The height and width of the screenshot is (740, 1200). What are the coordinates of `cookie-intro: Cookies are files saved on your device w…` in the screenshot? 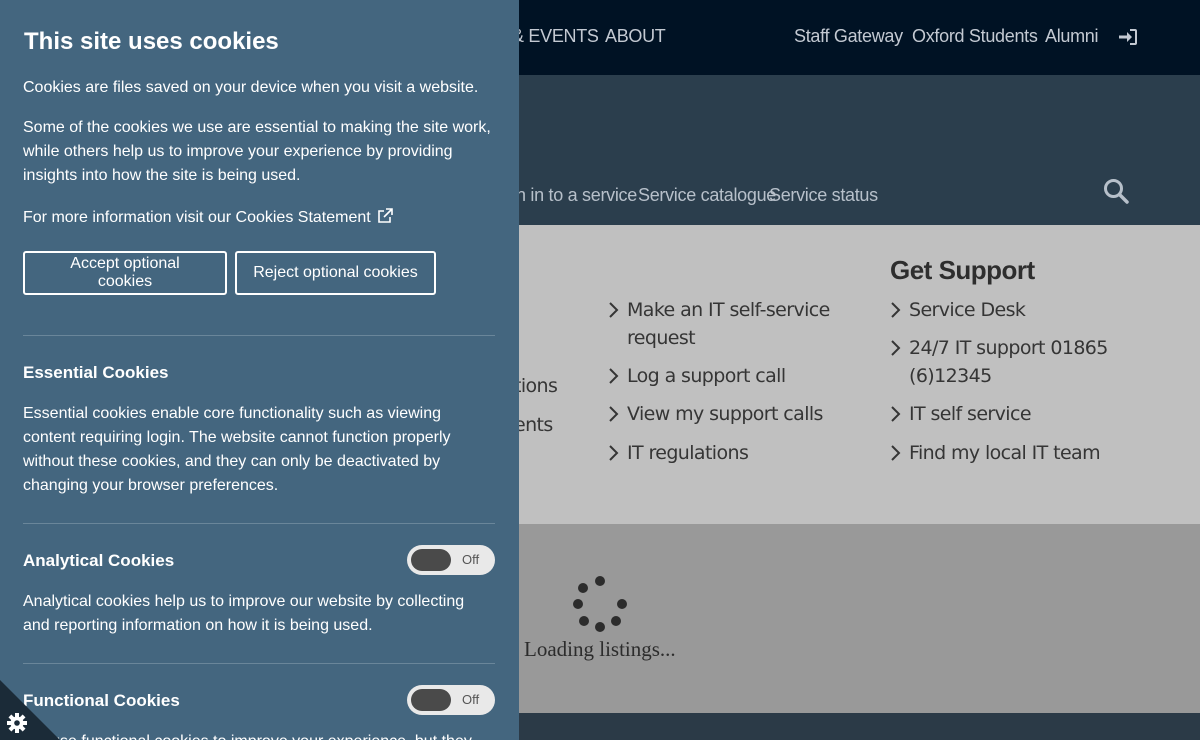 It's located at (251, 87).